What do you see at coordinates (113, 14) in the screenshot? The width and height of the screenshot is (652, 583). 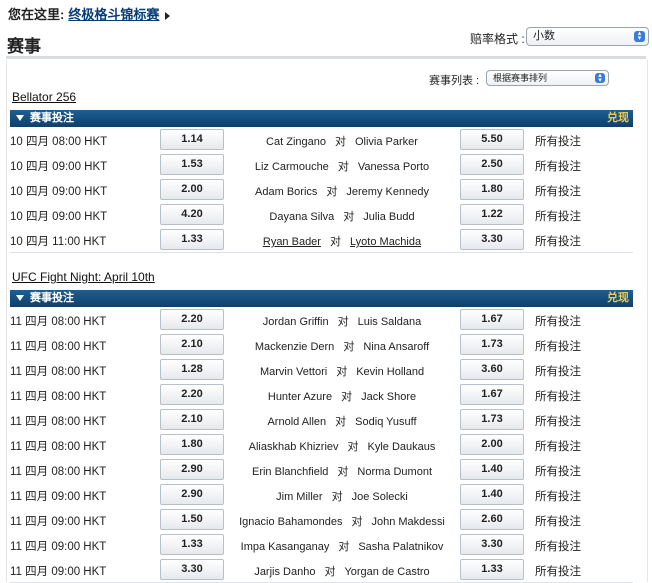 I see `breadcrumb-link: 终极格斗锦标赛` at bounding box center [113, 14].